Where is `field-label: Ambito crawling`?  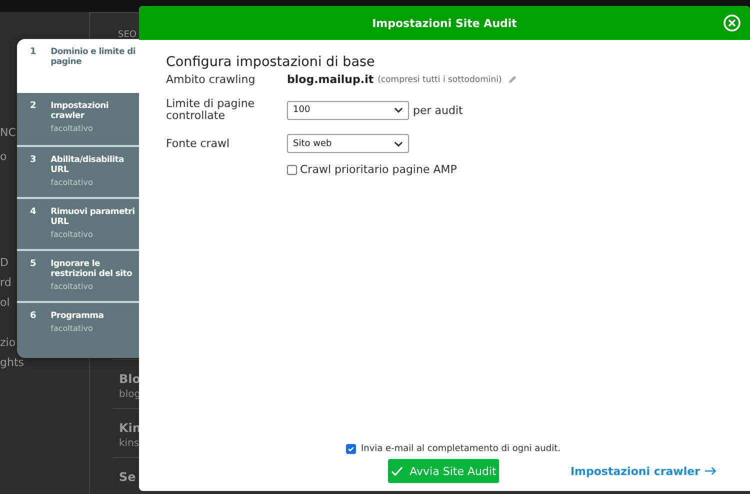
field-label: Ambito crawling is located at coordinates (211, 80).